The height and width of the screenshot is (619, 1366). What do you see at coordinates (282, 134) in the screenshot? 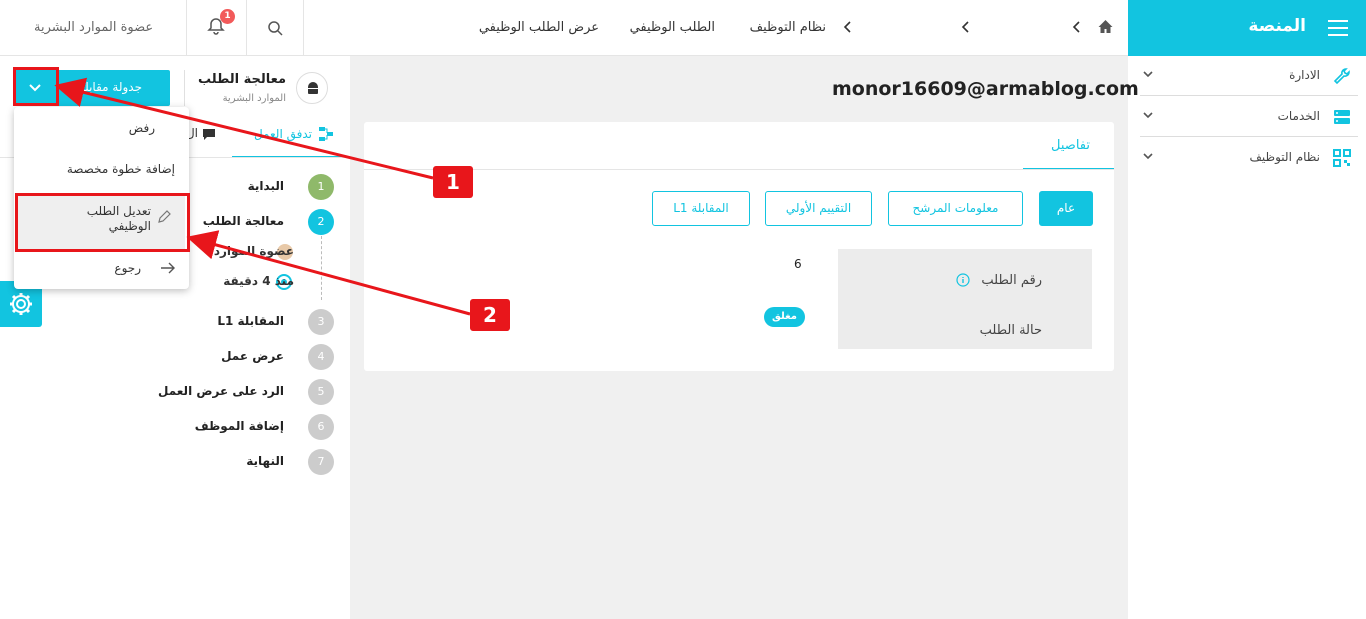
I see `tab-workflow-label: تدفق العمل` at bounding box center [282, 134].